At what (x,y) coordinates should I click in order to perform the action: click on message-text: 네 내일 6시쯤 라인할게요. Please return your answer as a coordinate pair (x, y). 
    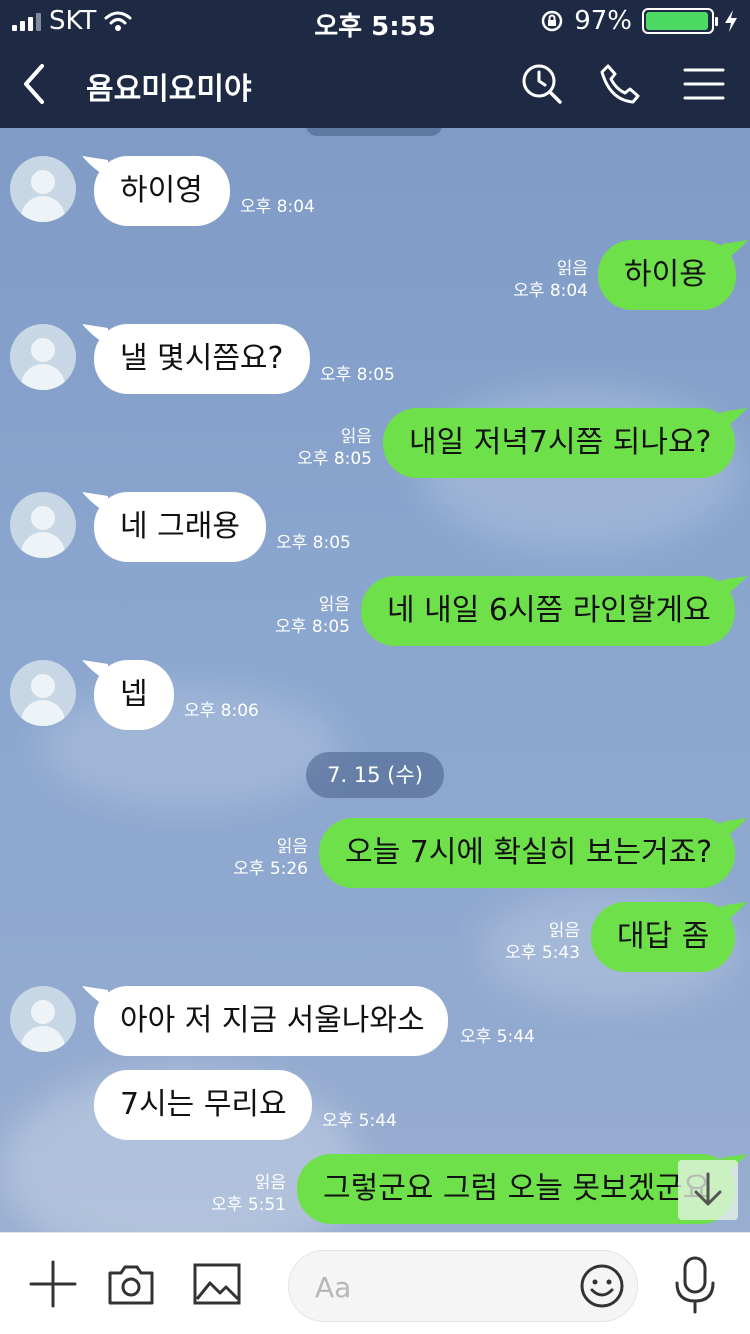
    Looking at the image, I should click on (549, 610).